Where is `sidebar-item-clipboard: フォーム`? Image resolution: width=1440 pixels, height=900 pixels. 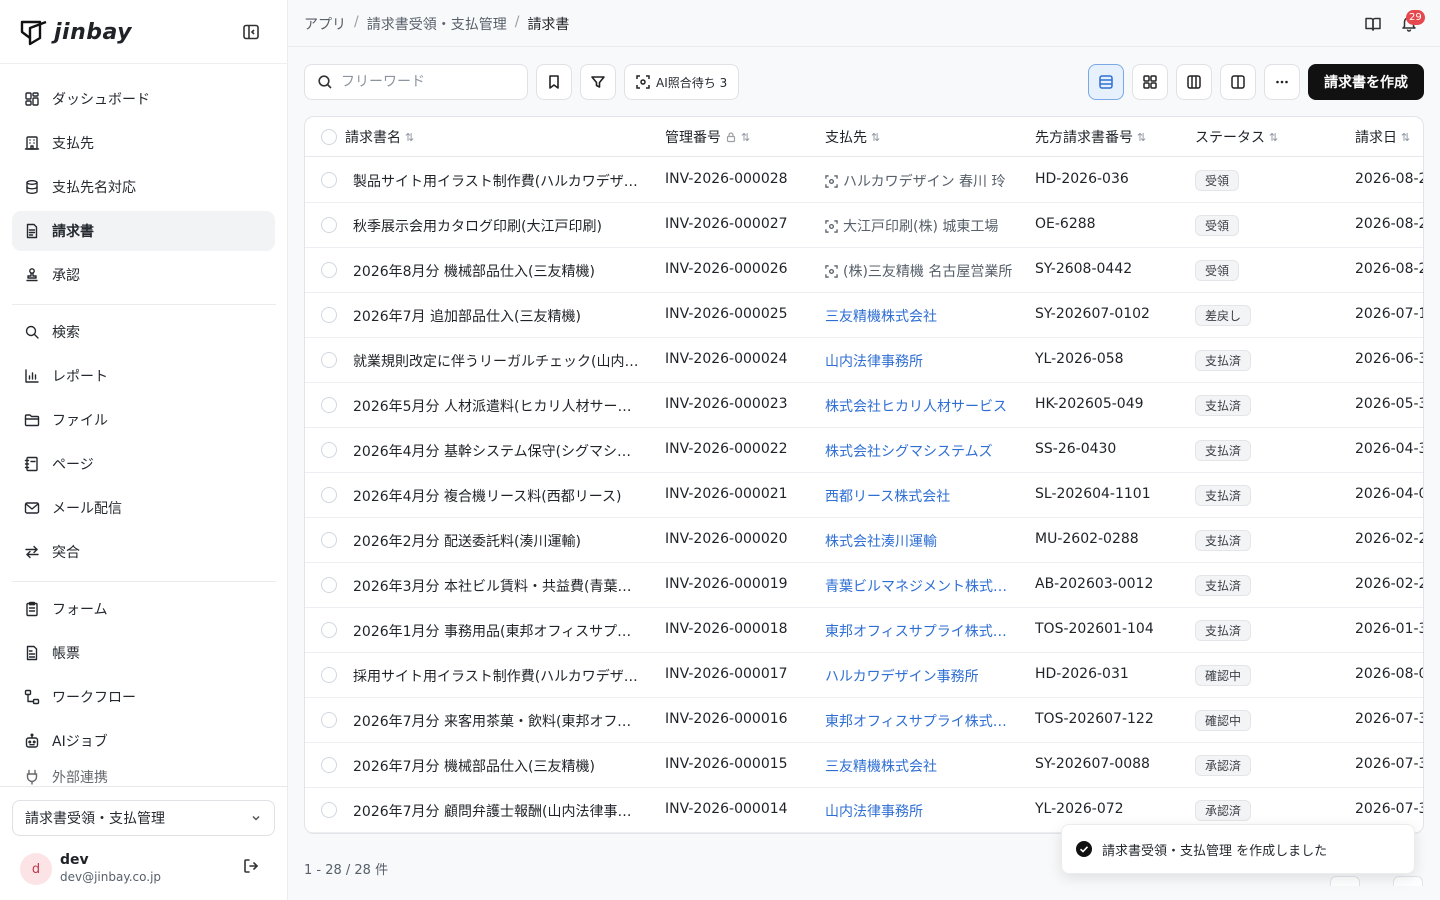
sidebar-item-clipboard: フォーム is located at coordinates (143, 609).